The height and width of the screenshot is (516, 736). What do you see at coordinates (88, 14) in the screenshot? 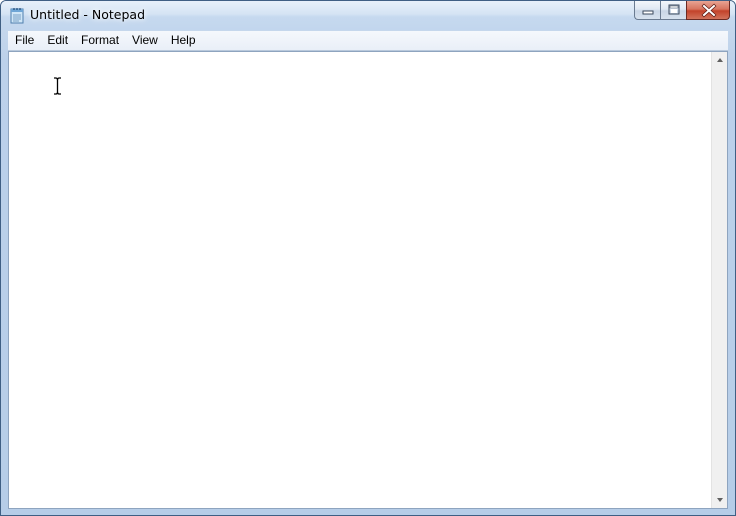
I see `window-title: Untitled - Notepad` at bounding box center [88, 14].